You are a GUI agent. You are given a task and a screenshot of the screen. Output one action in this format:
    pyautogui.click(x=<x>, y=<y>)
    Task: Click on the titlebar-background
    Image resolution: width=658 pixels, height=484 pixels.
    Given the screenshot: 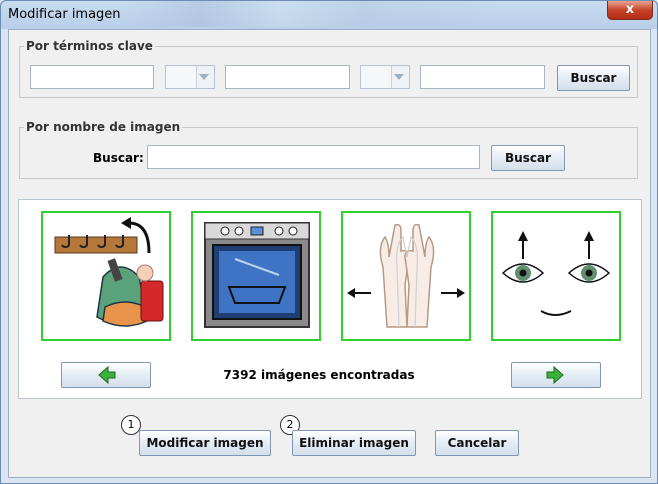 What is the action you would take?
    pyautogui.click(x=321, y=14)
    